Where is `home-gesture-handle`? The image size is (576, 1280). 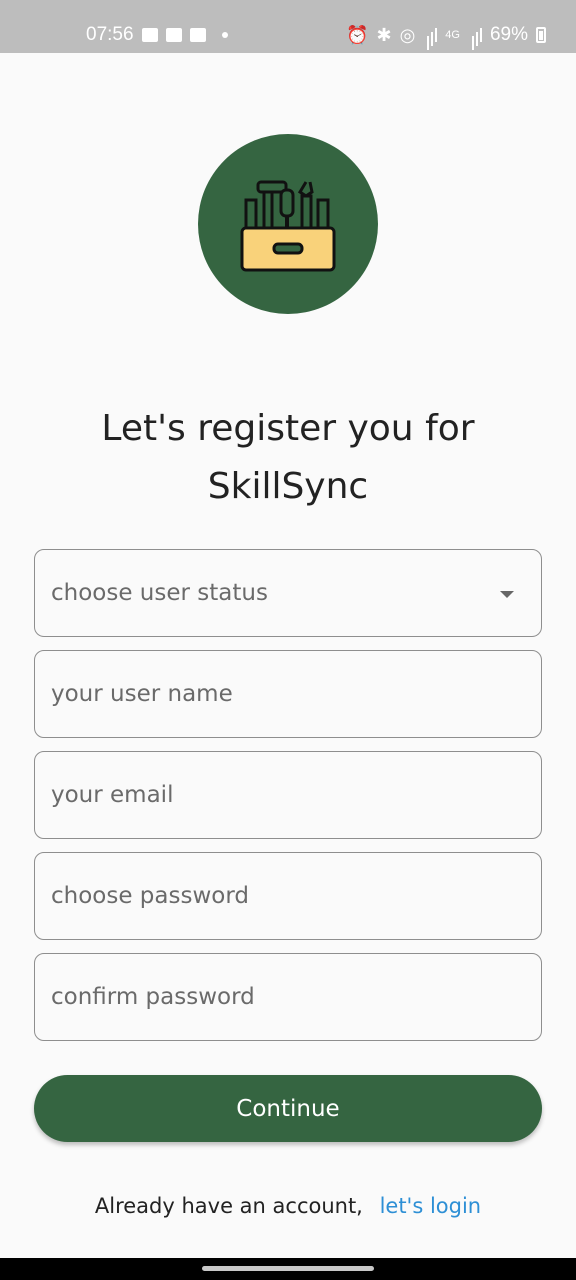 home-gesture-handle is located at coordinates (288, 1268).